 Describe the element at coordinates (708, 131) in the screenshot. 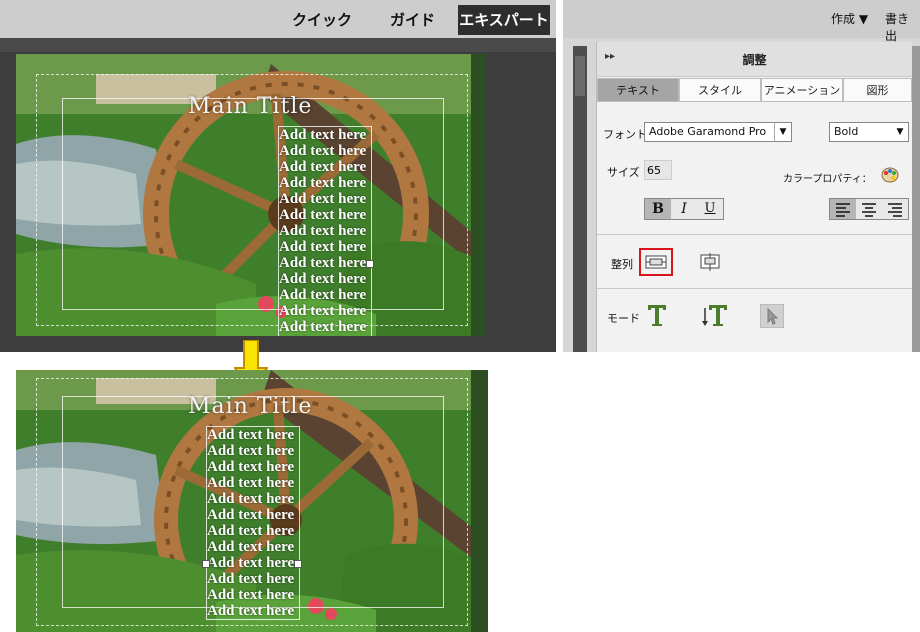

I see `font-family-value: Adobe Garamond Pro` at that location.